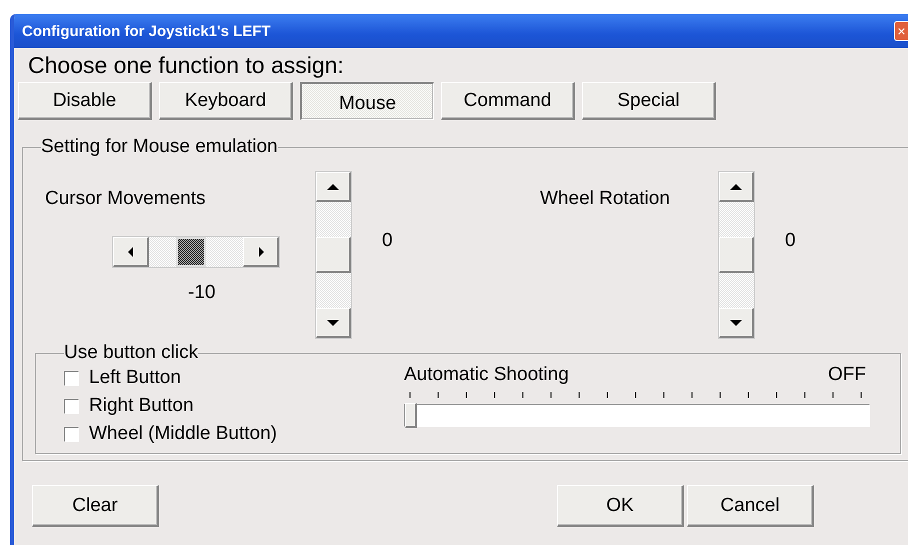  I want to click on group-title: Setting for Mouse emulation, so click(159, 147).